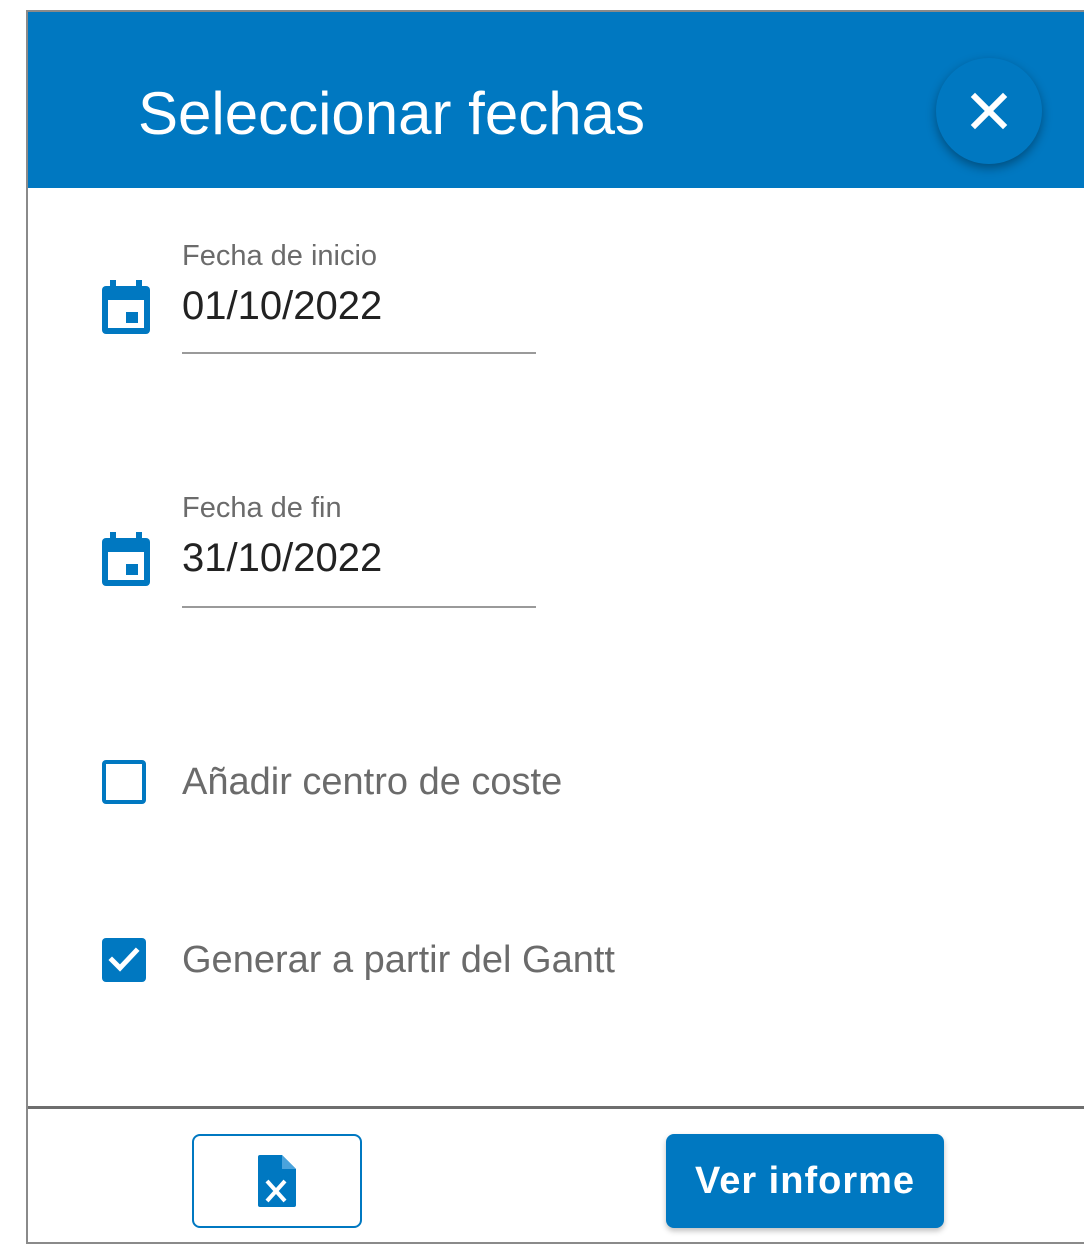  Describe the element at coordinates (282, 558) in the screenshot. I see `end-date-input: 31/10/2022` at that location.